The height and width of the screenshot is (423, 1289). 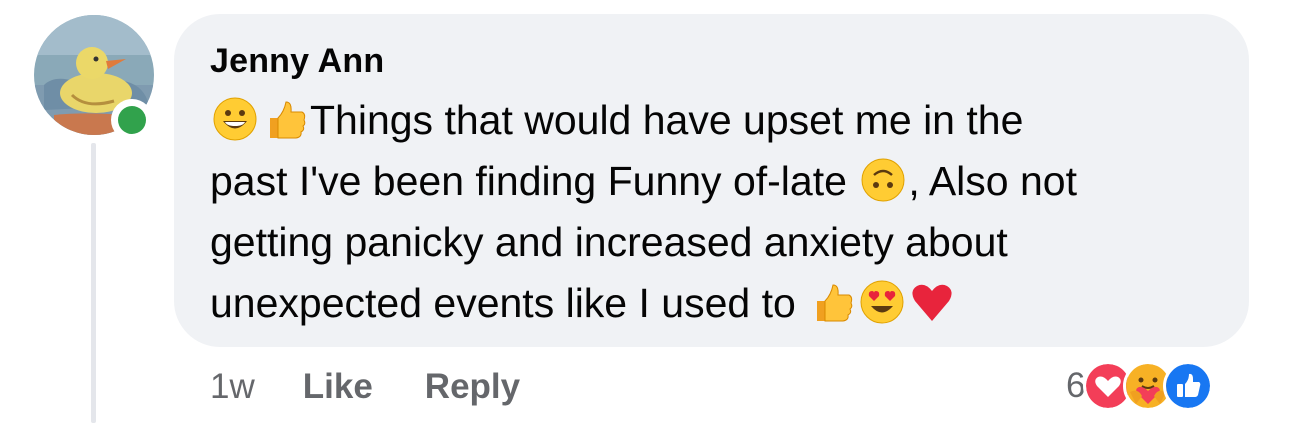 I want to click on online-status-indicator, so click(x=132, y=120).